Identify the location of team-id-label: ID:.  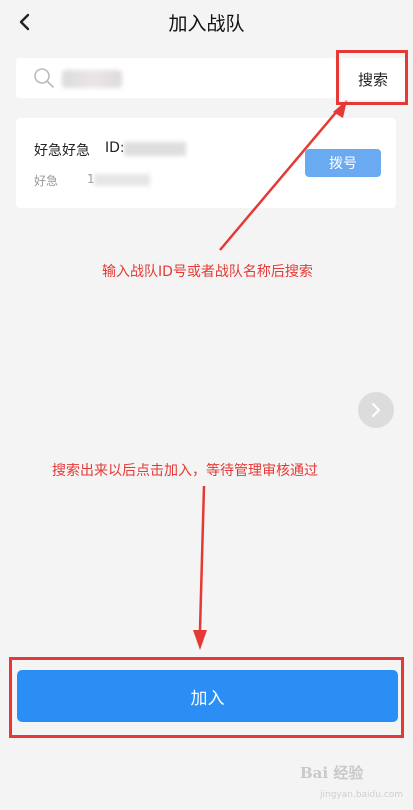
(115, 148).